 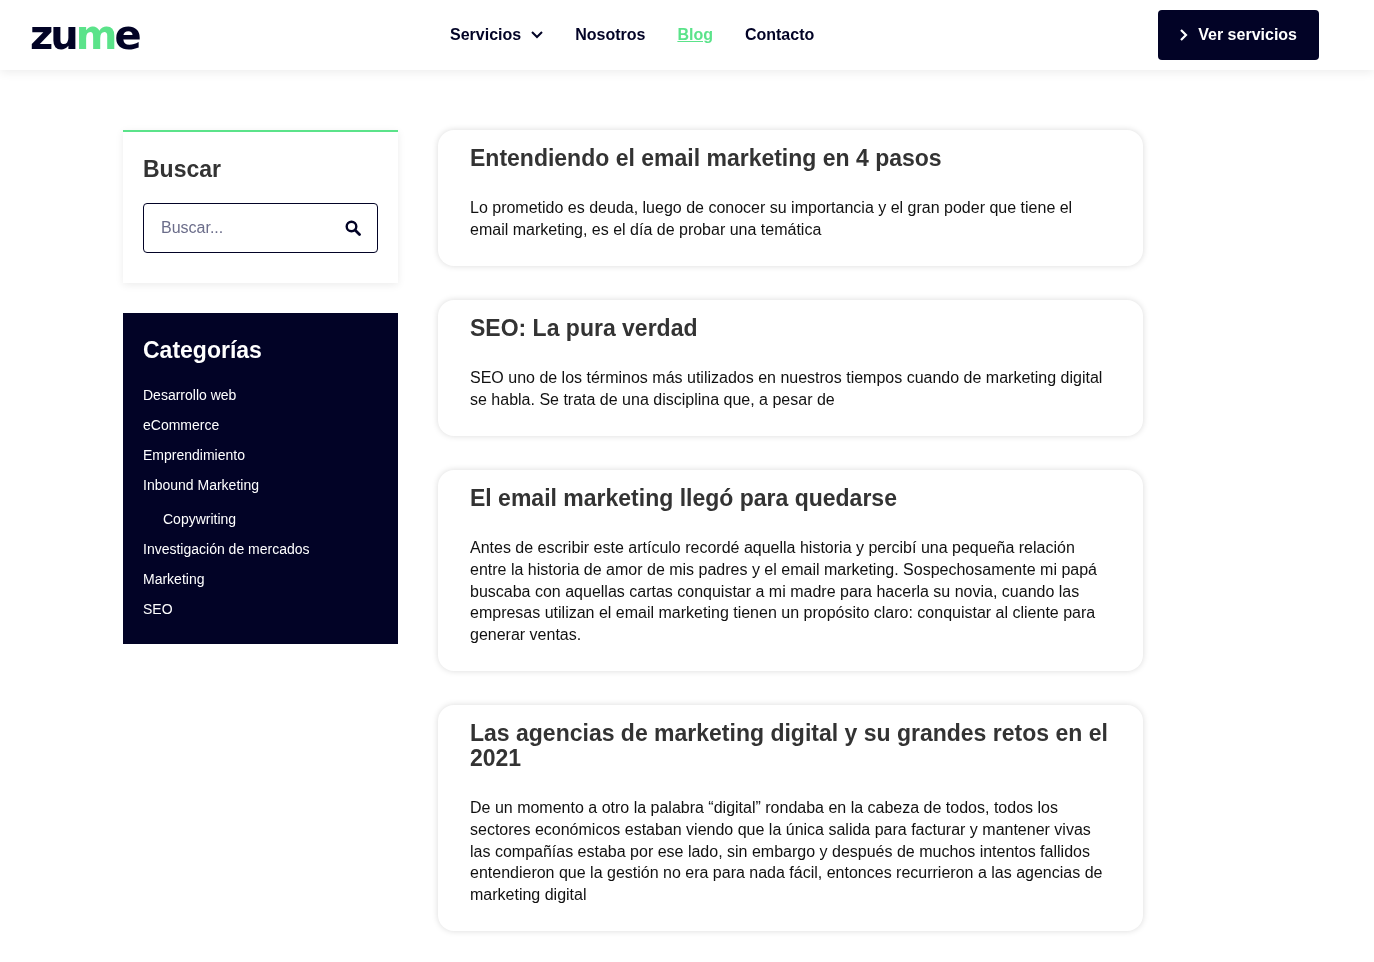 I want to click on post-excerpt: De un momento a otro la palabra “digital” rondaba en la cabeza de todos, todos los sectores económicos estaban viendo que la única salida para facturar y mantener vivas las compañías estaba por ese lado, sin embargo y después de muchos intentos fallidos entendieron que la gestión no era para nada fácil, entonces recurrieron a las agencias de marketing digital, so click(x=787, y=851).